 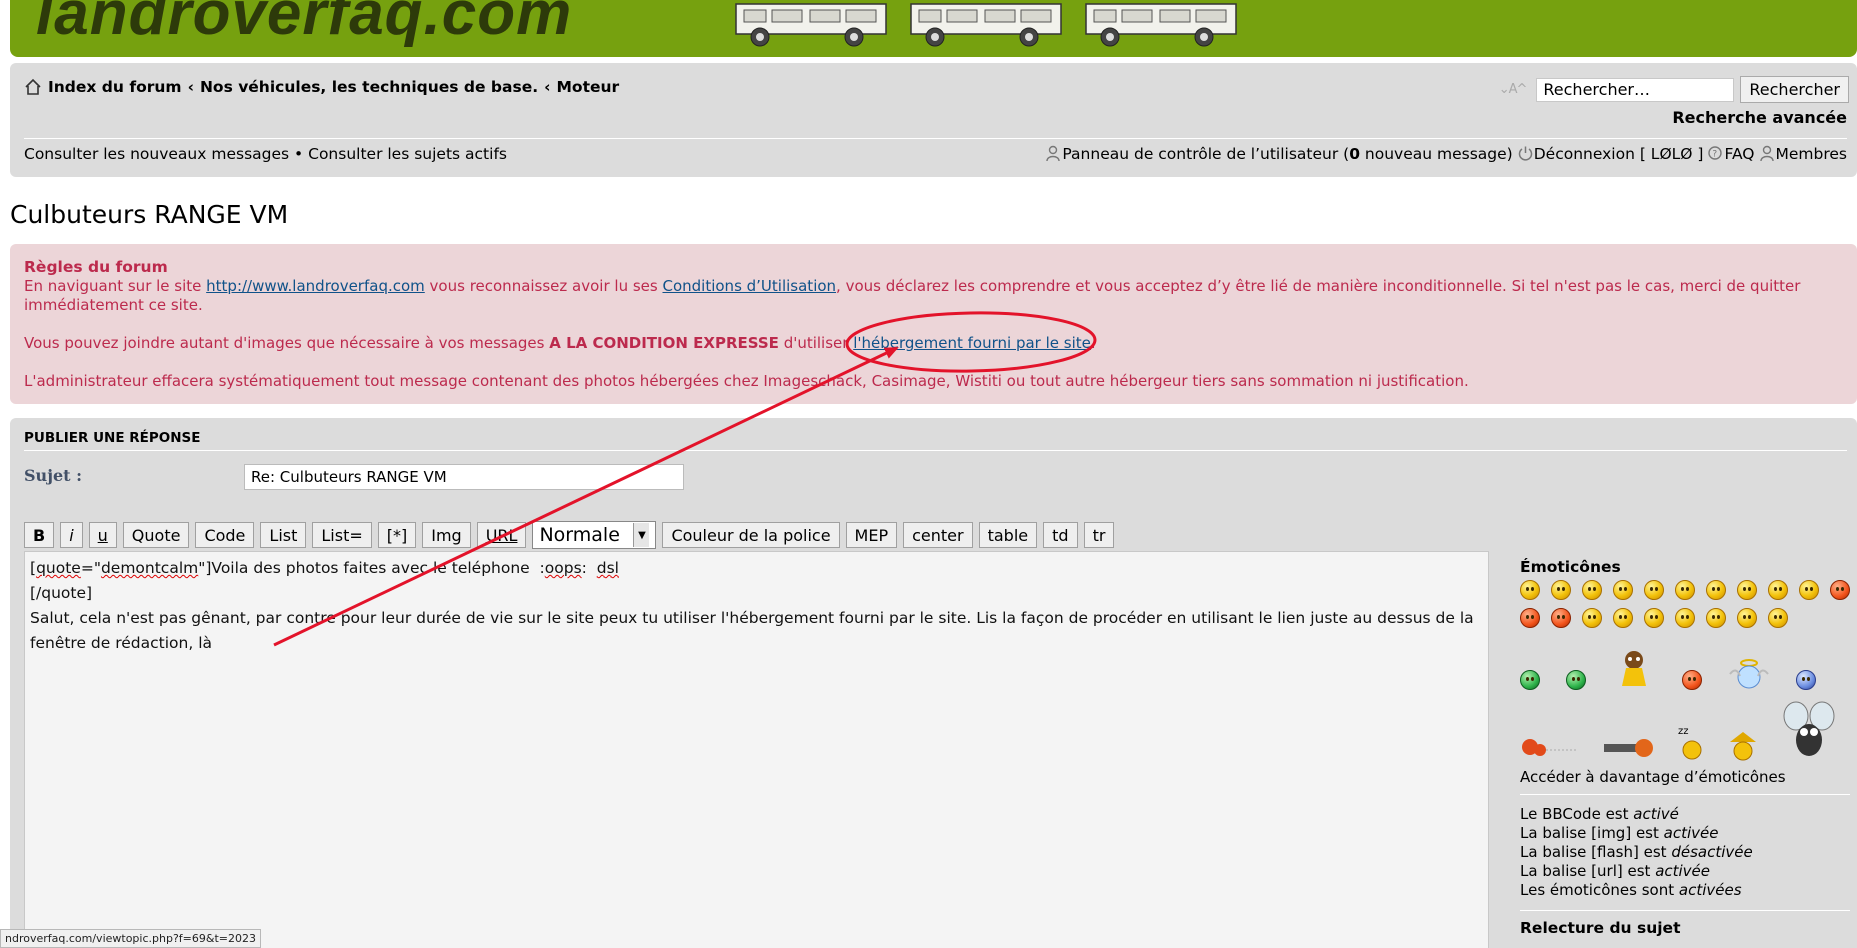 What do you see at coordinates (1716, 618) in the screenshot?
I see `smiley-idea-icon` at bounding box center [1716, 618].